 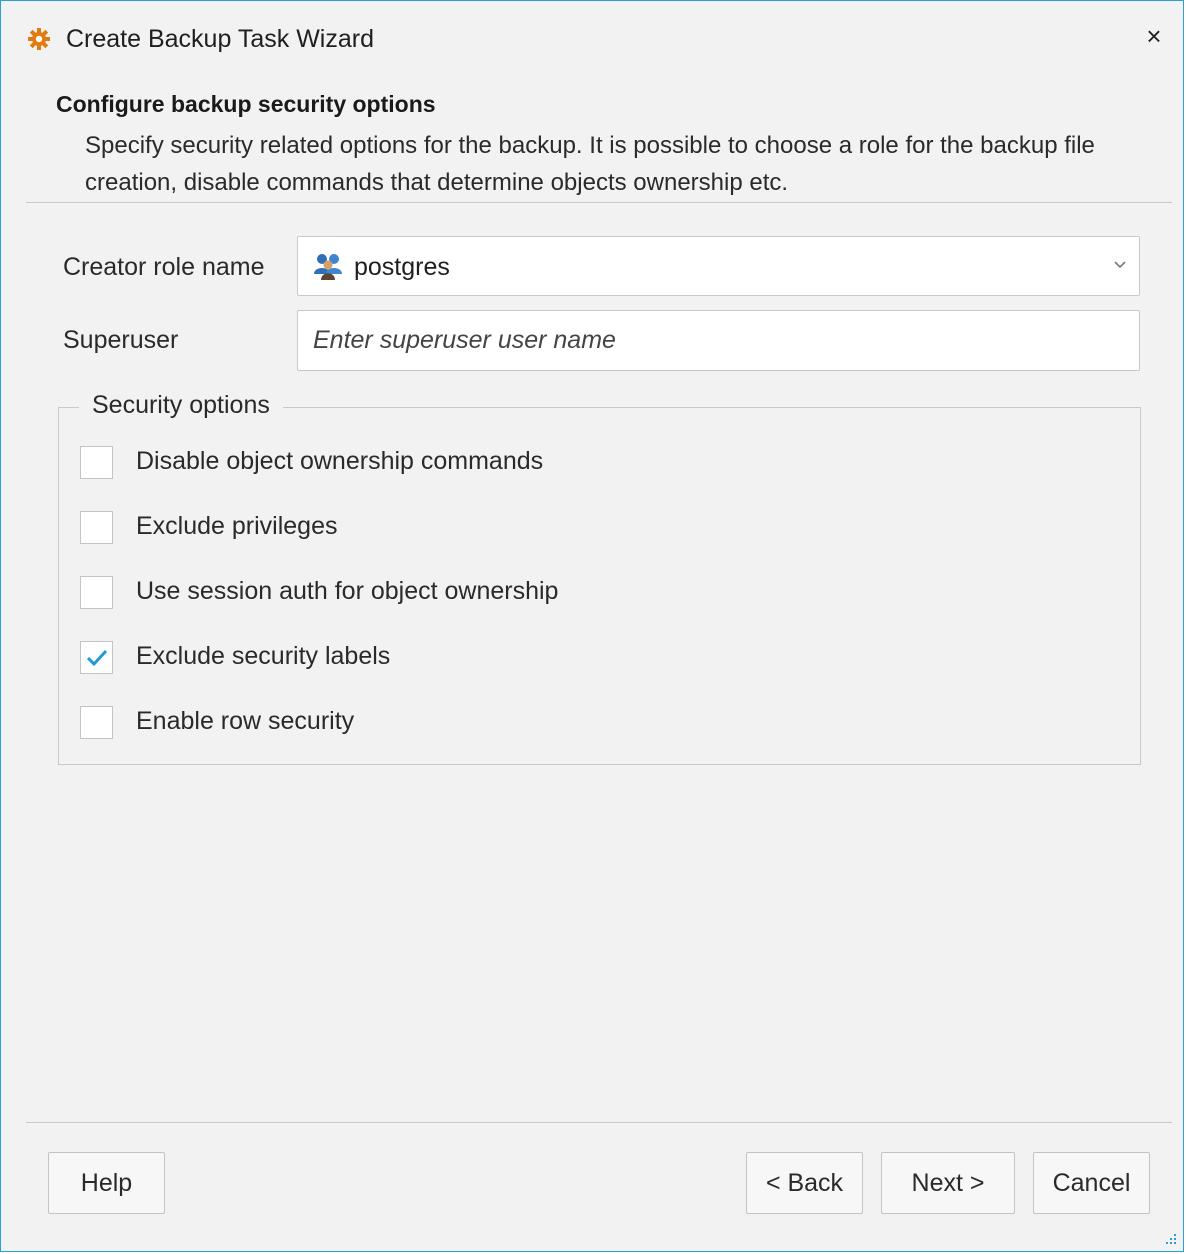 What do you see at coordinates (220, 39) in the screenshot?
I see `window-title: Create Backup Task Wizard` at bounding box center [220, 39].